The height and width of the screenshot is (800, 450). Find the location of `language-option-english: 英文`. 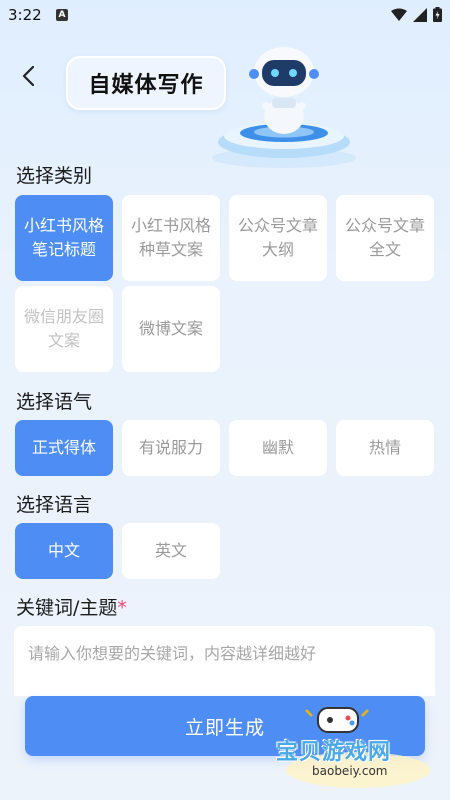

language-option-english: 英文 is located at coordinates (171, 551).